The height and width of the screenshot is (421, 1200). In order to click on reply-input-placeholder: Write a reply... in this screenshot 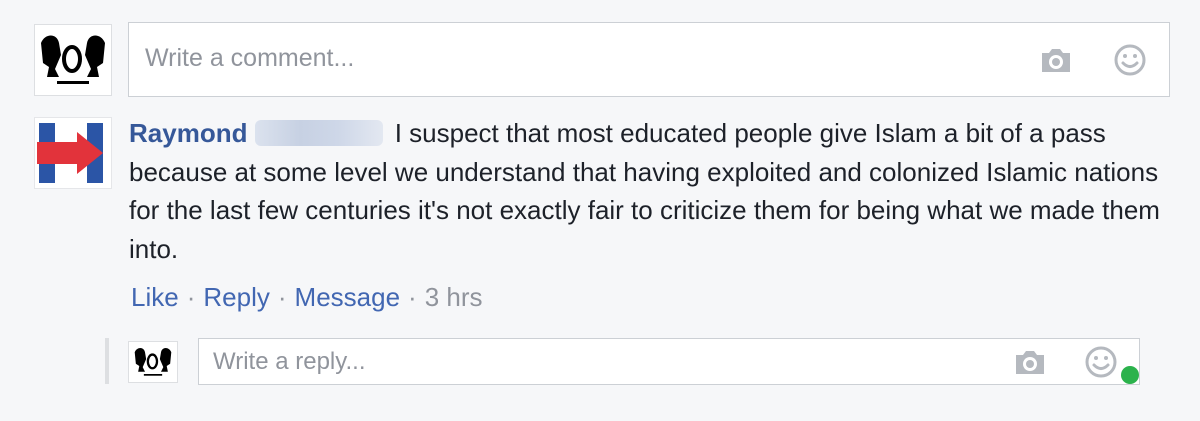, I will do `click(289, 361)`.